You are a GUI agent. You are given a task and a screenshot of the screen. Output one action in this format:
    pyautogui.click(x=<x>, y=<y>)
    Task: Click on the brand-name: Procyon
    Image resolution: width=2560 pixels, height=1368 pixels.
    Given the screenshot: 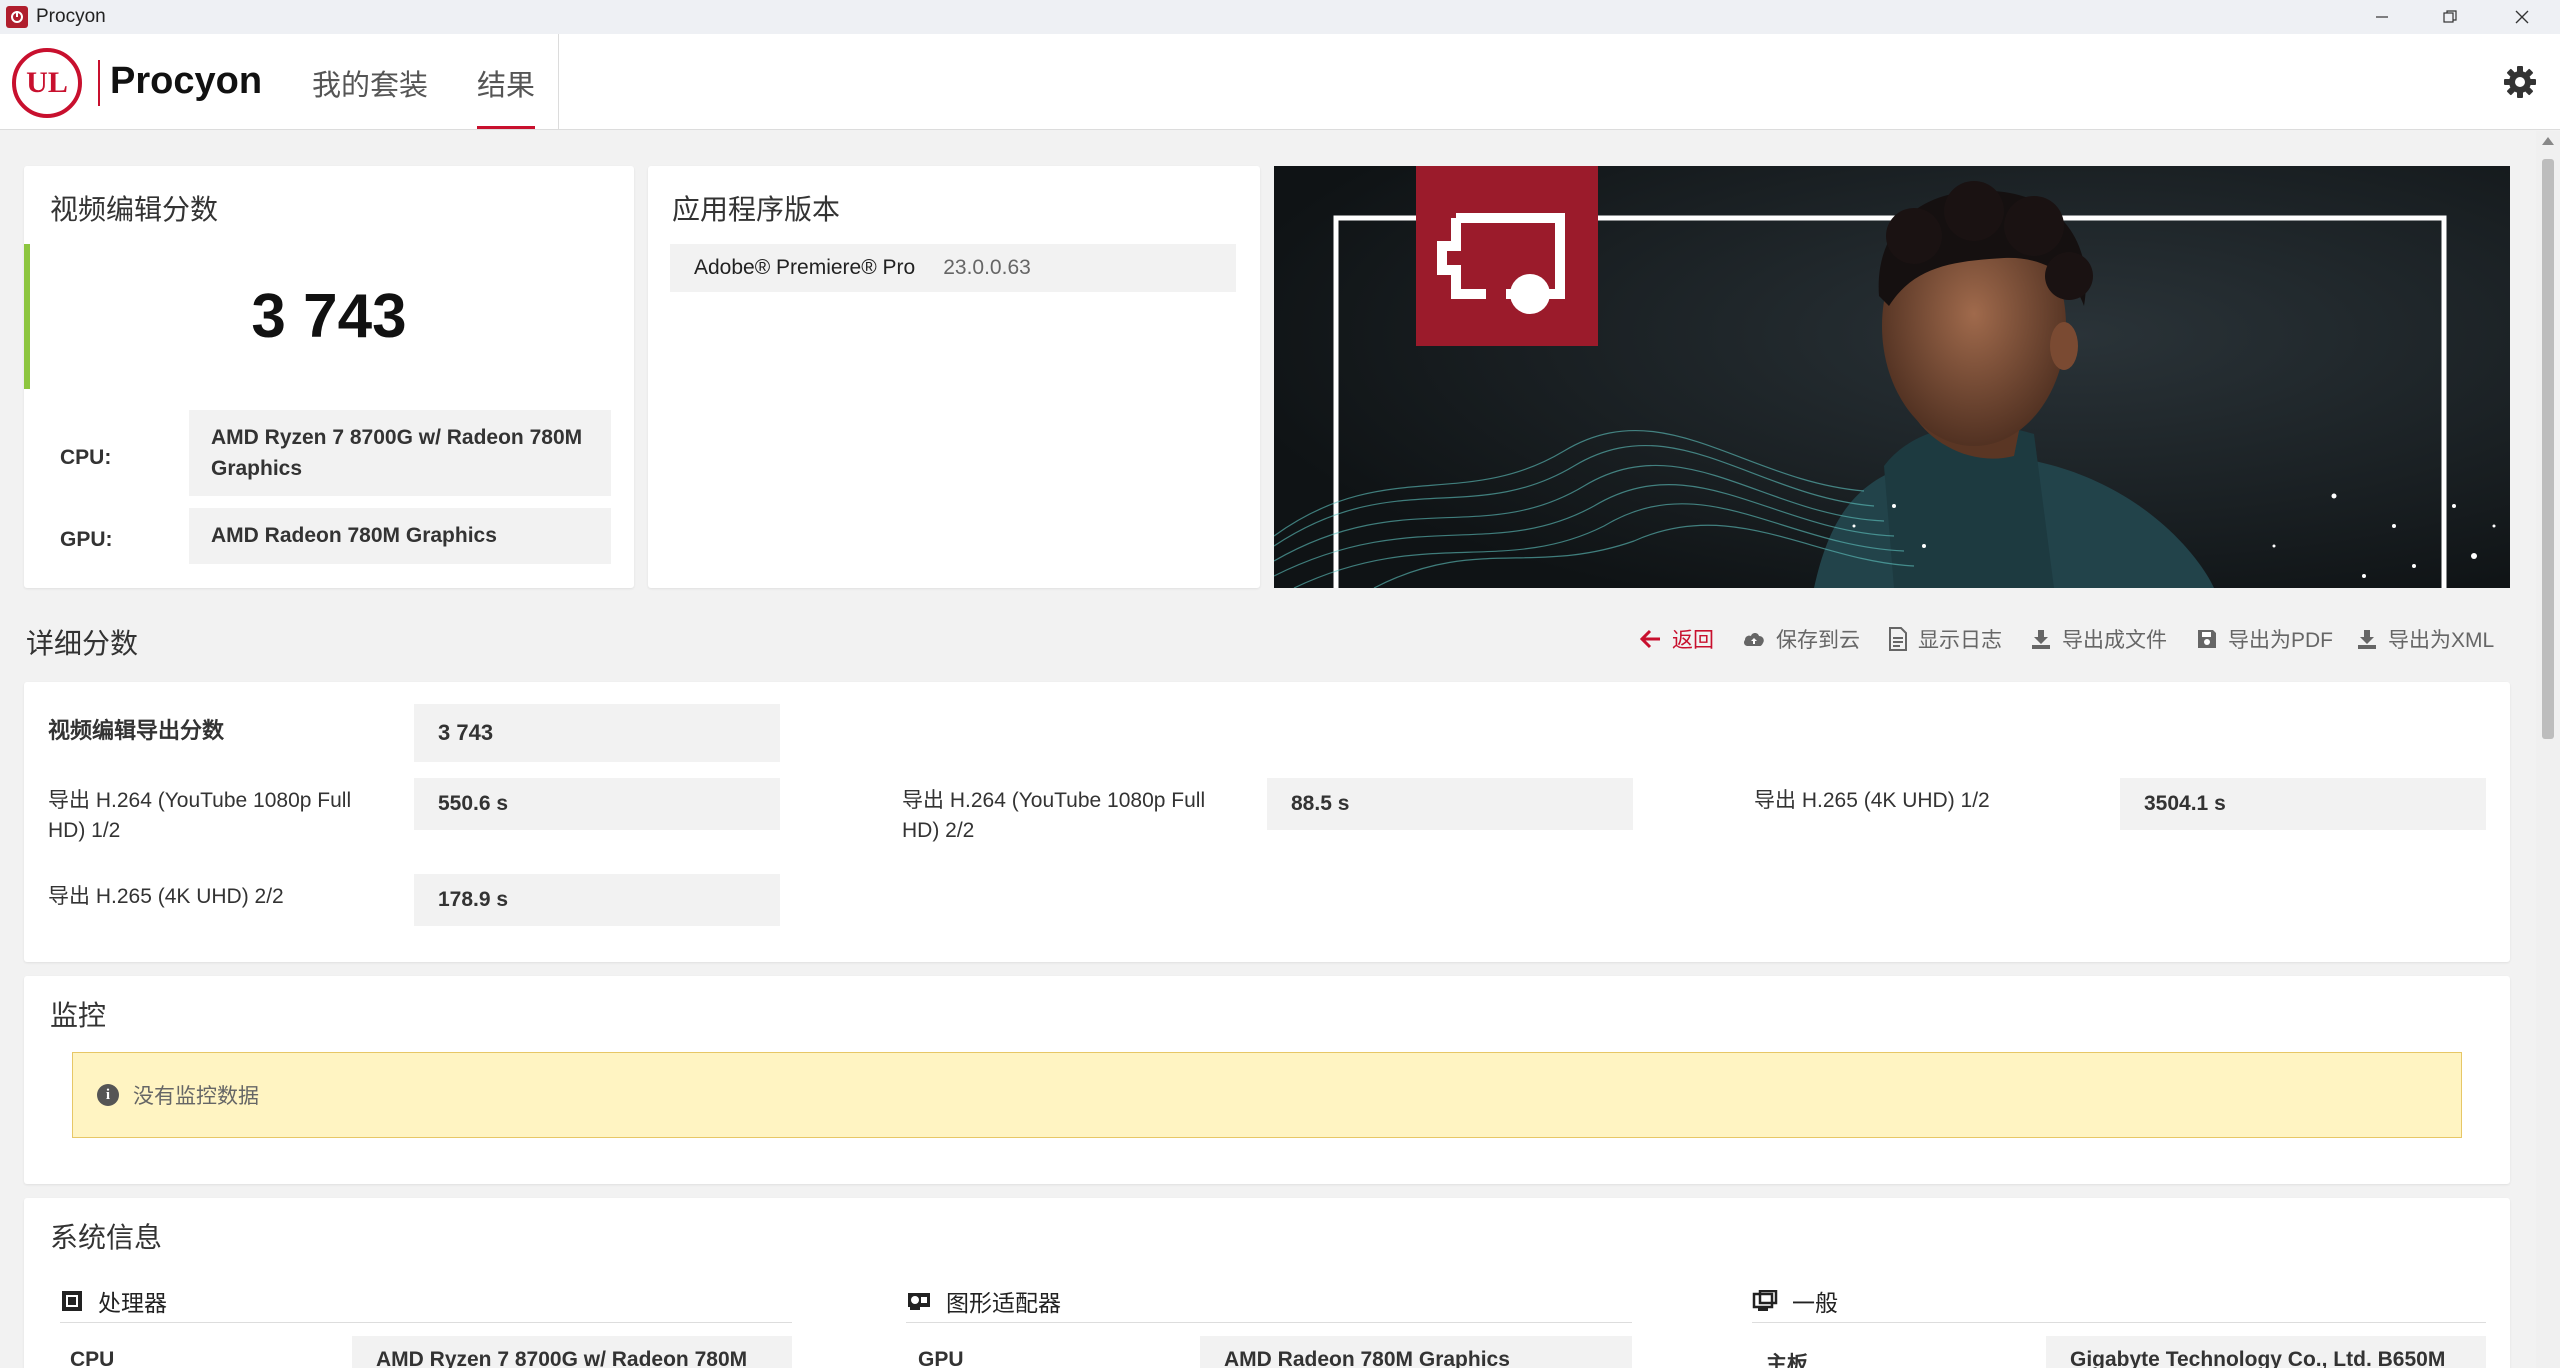 What is the action you would take?
    pyautogui.click(x=186, y=81)
    